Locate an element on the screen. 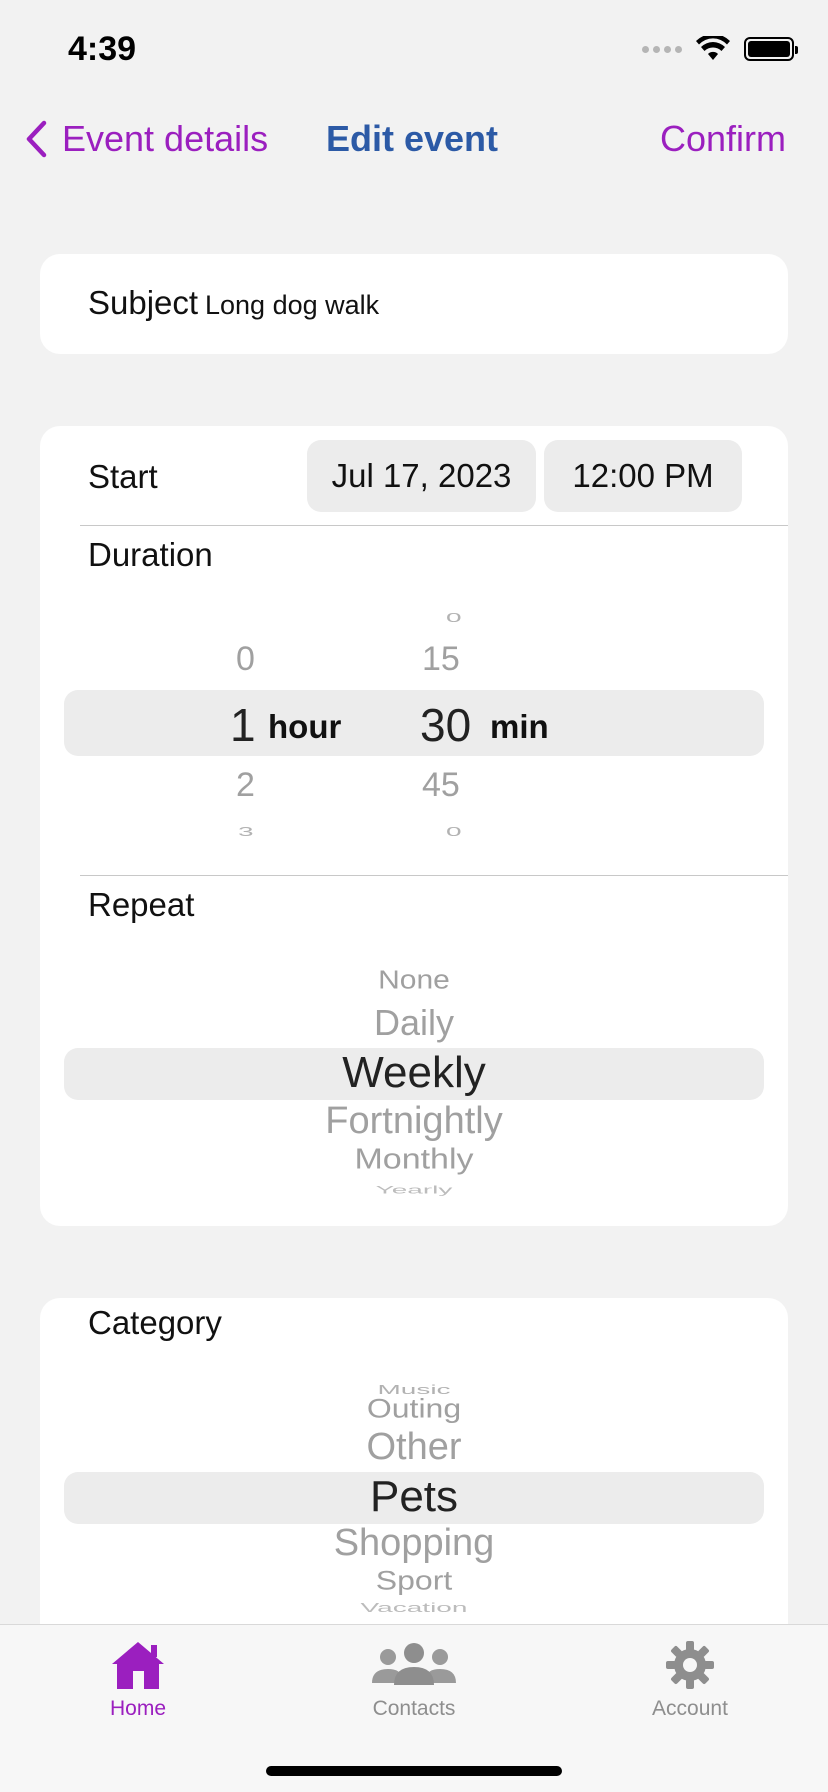  wifi-icon is located at coordinates (713, 48).